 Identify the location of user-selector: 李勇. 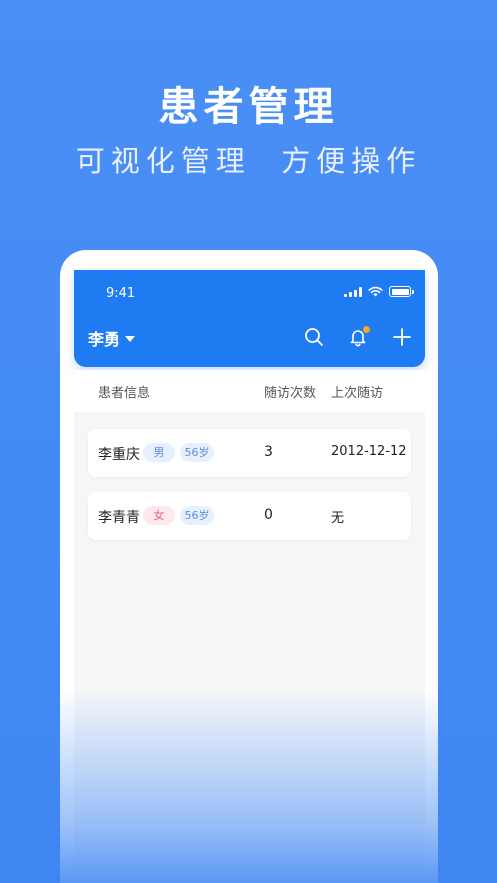
(112, 338).